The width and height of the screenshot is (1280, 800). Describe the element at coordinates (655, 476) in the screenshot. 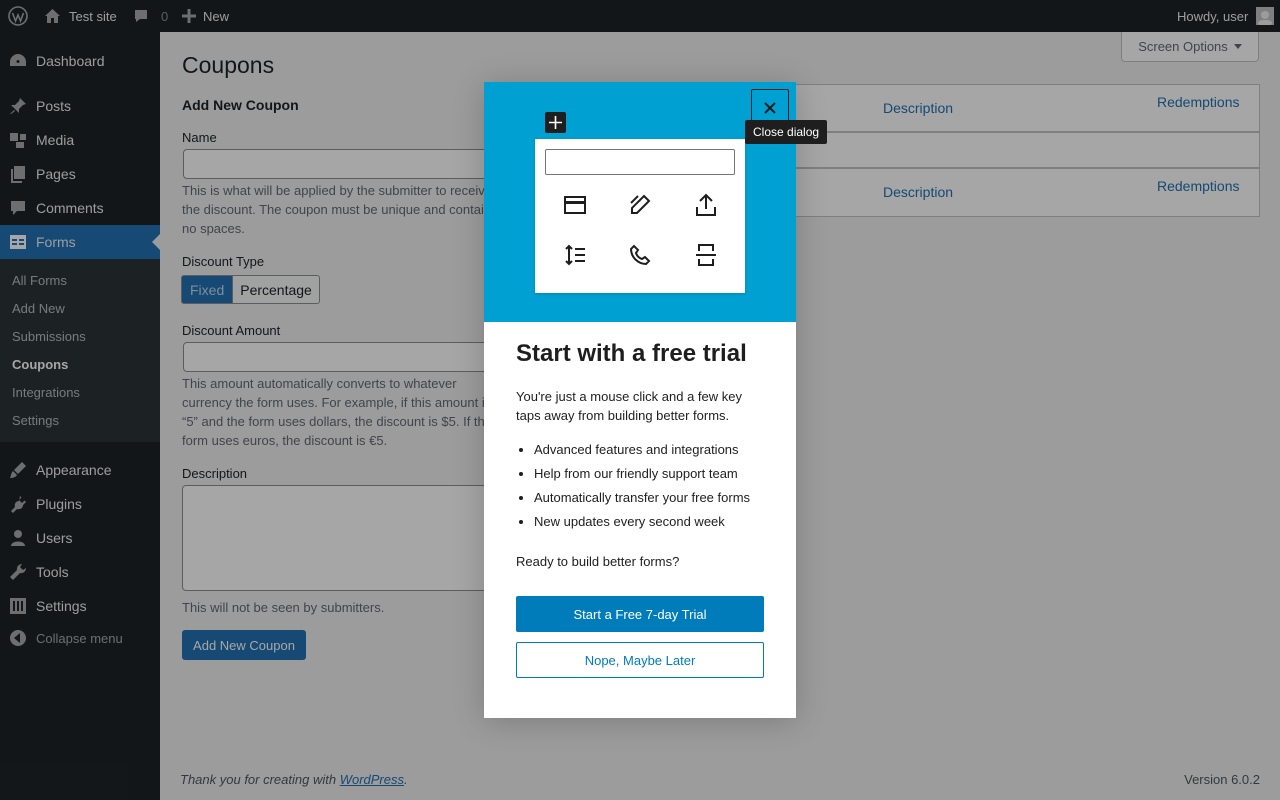

I see `list-item: Help from our friendly support team` at that location.